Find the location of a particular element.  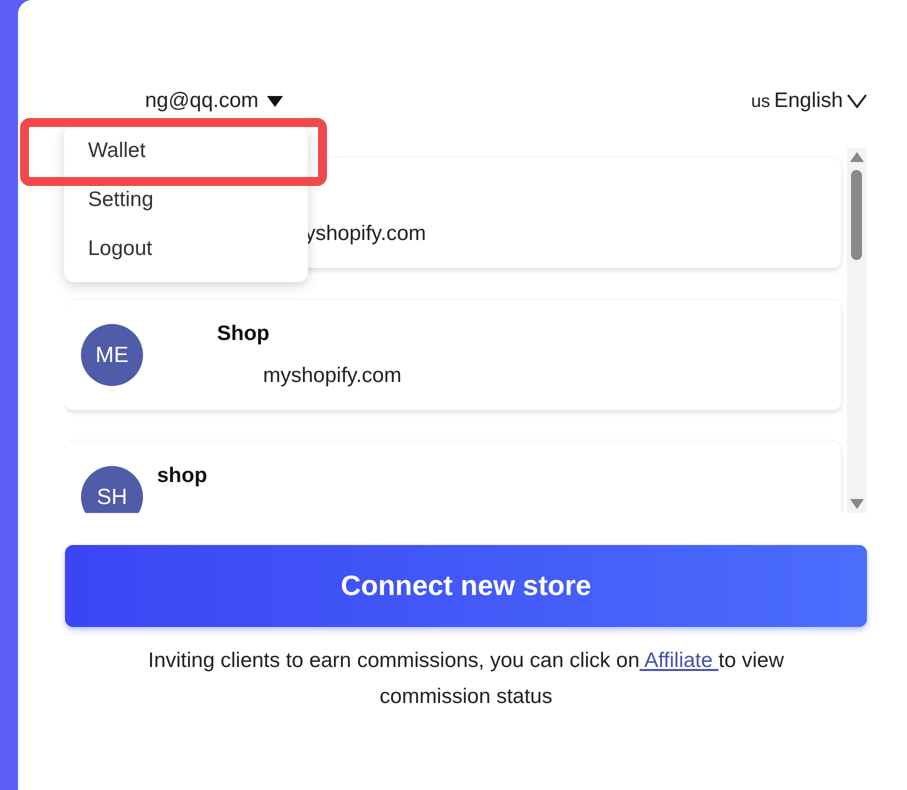

store-card: SH shop is located at coordinates (453, 477).